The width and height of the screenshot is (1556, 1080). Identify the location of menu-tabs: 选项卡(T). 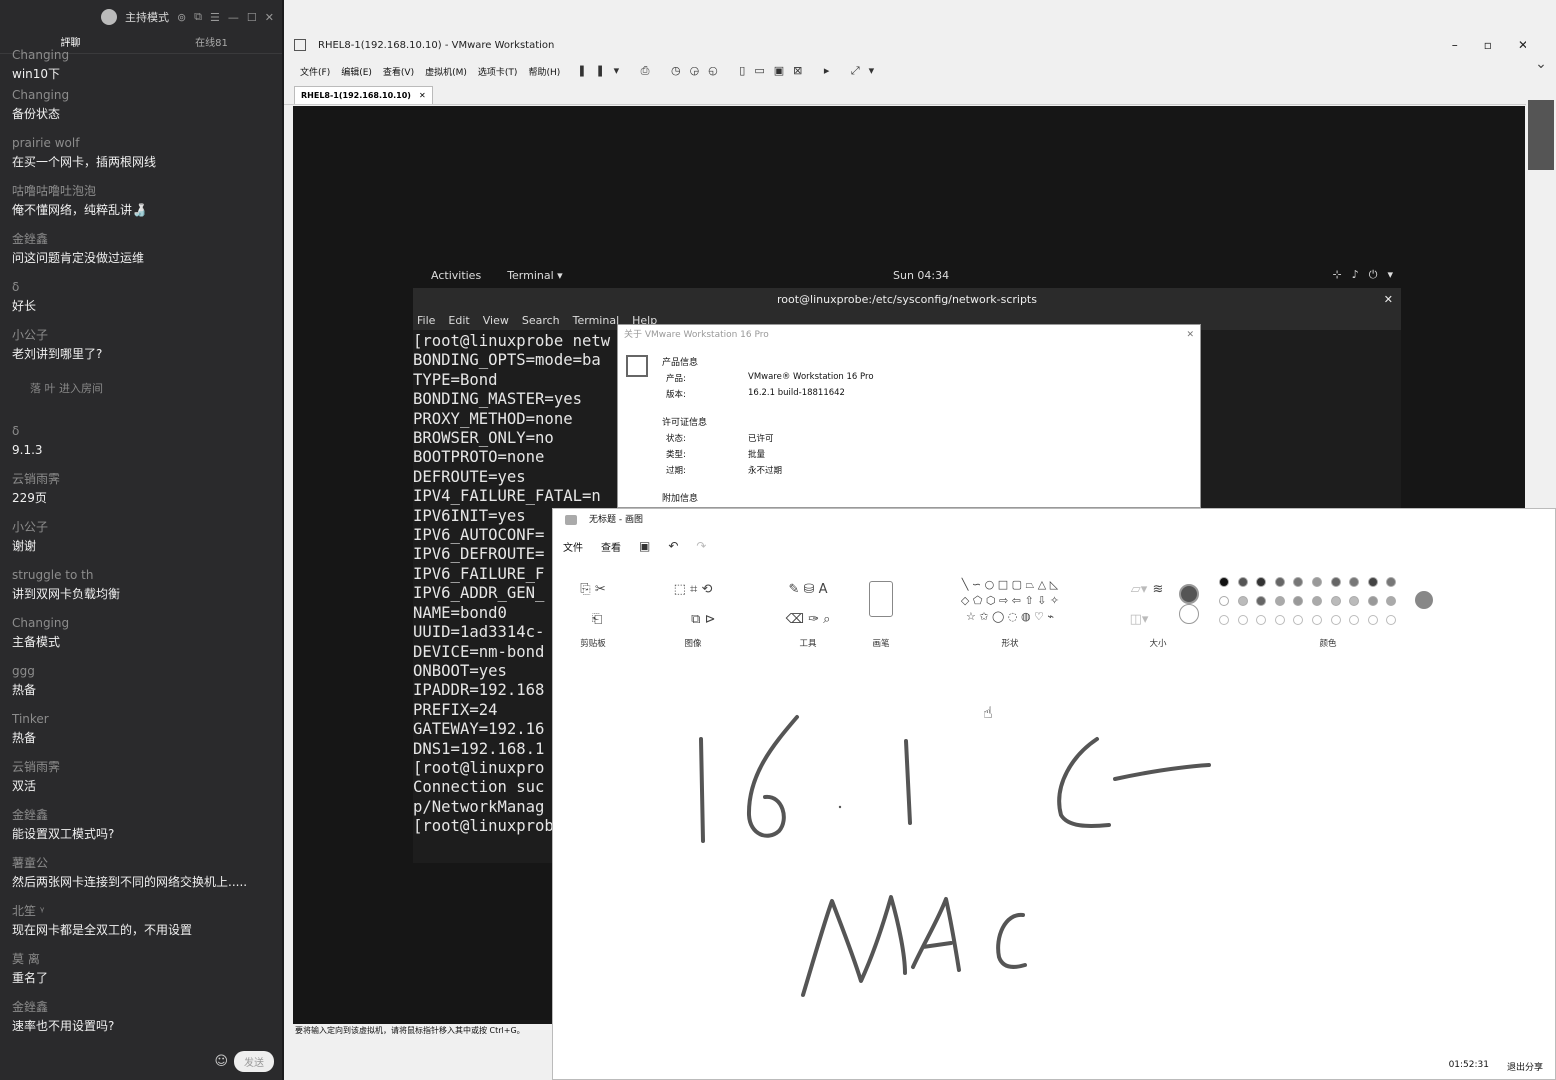
(498, 71).